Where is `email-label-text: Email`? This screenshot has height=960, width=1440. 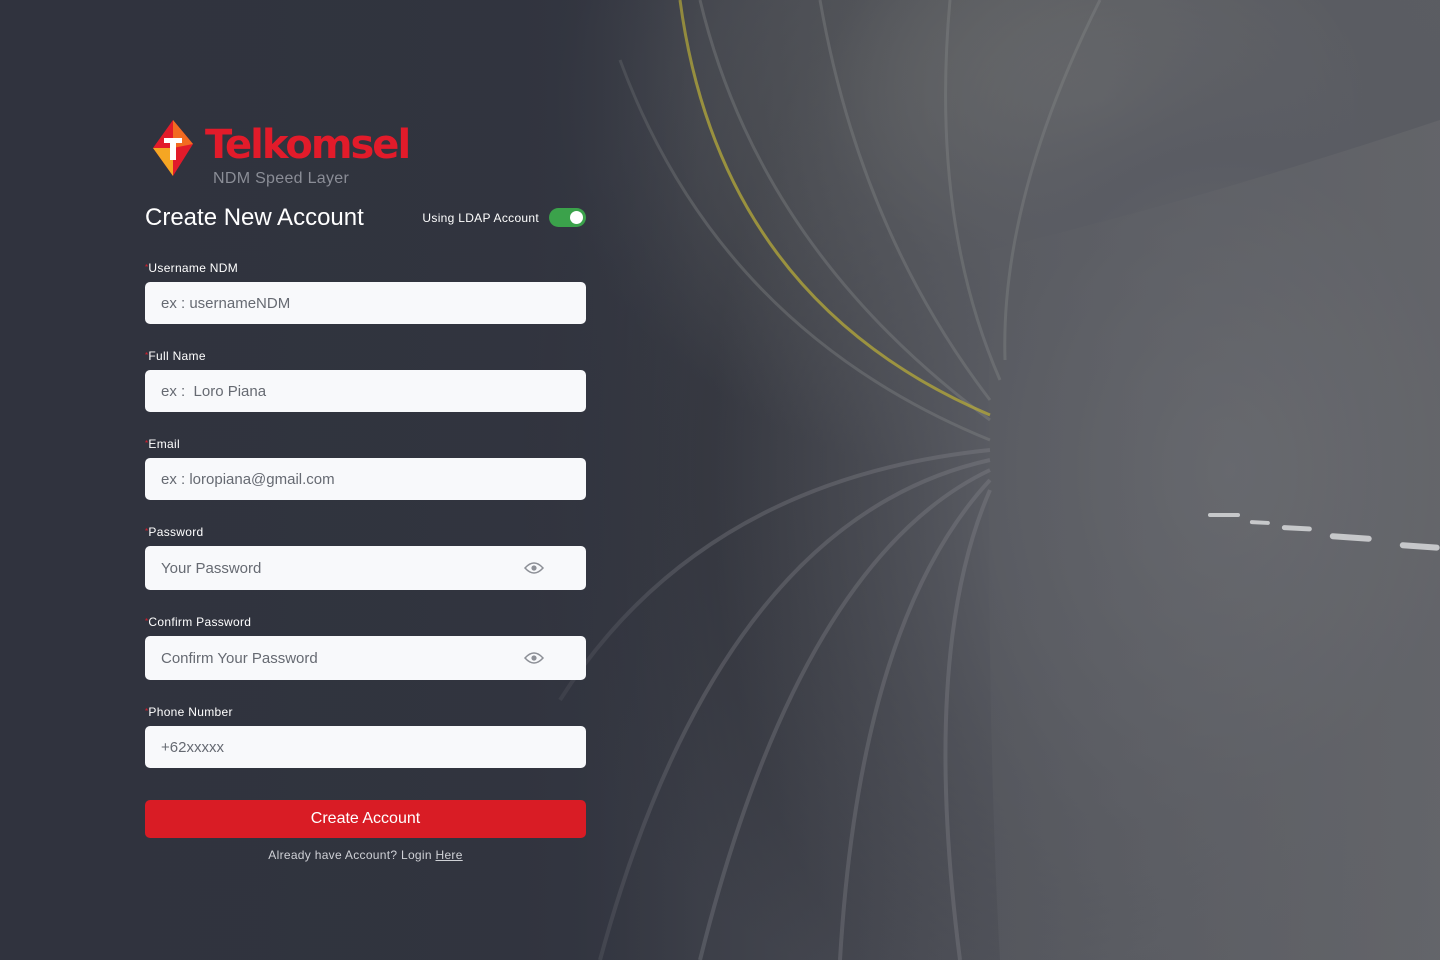
email-label-text: Email is located at coordinates (164, 444).